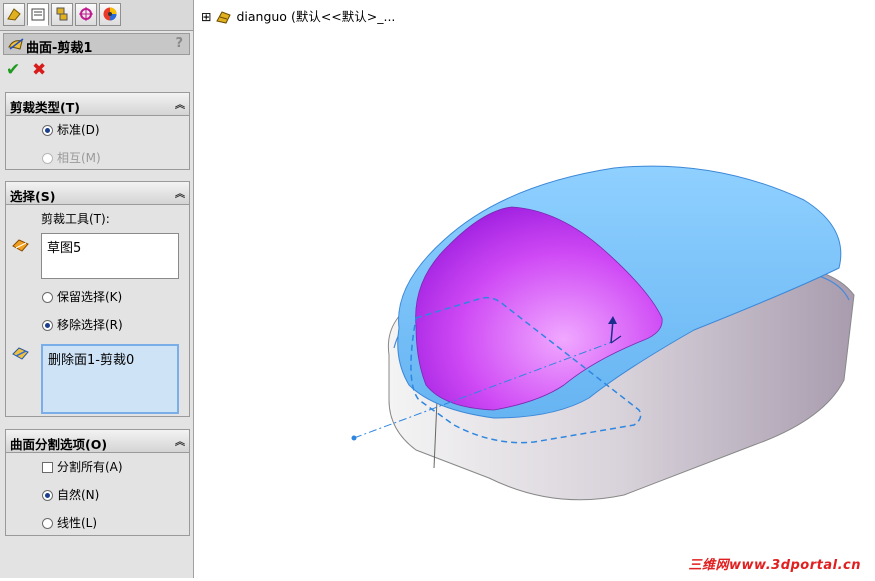 The width and height of the screenshot is (875, 581). I want to click on split-options-title: 曲面分割选项(O), so click(59, 444).